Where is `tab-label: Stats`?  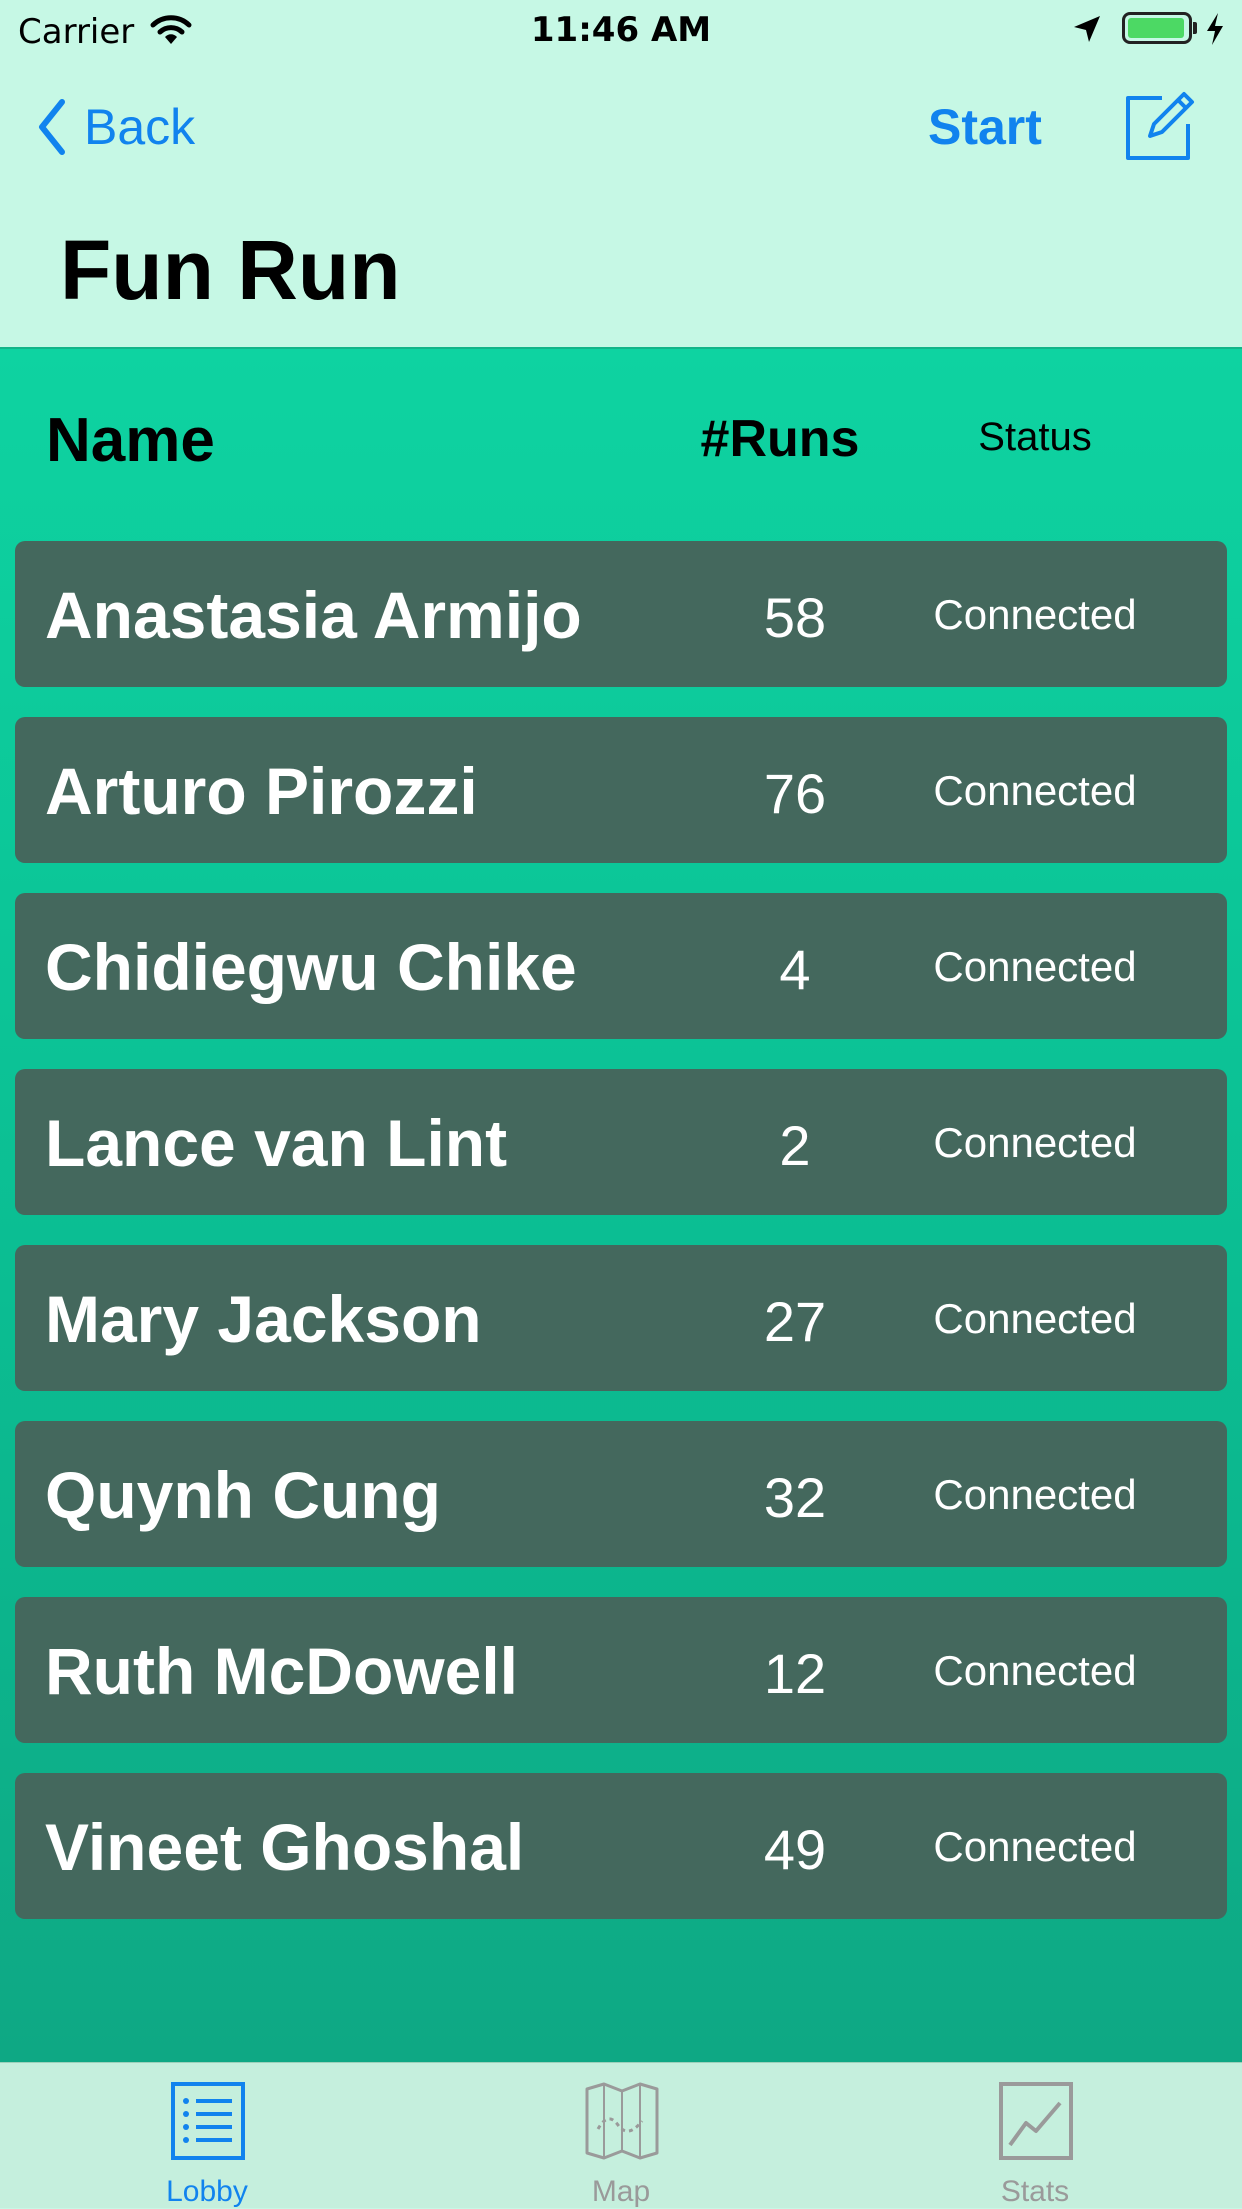
tab-label: Stats is located at coordinates (1035, 2191).